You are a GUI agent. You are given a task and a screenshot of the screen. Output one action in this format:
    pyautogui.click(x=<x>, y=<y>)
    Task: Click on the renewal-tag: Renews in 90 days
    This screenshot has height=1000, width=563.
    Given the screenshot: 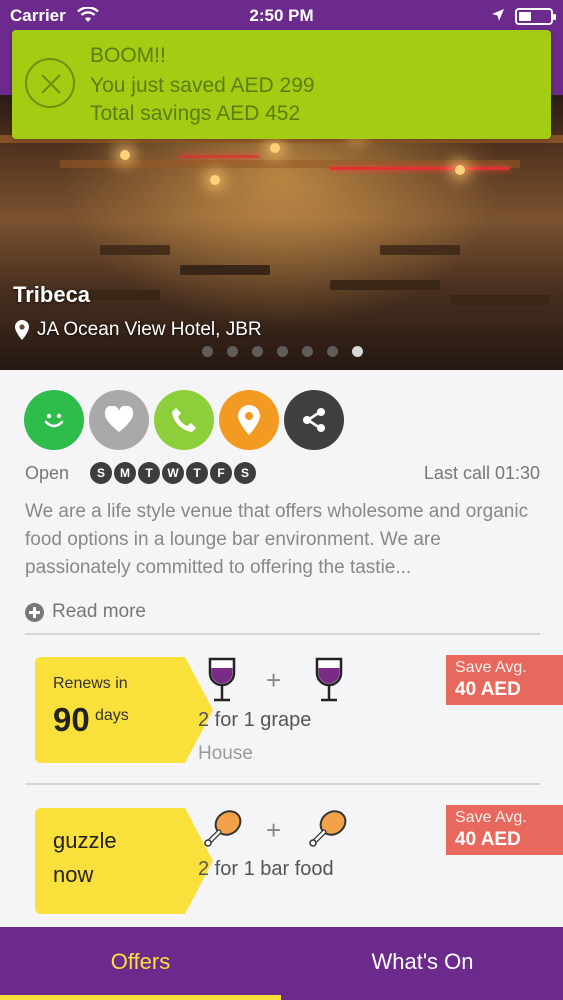 What is the action you would take?
    pyautogui.click(x=124, y=710)
    